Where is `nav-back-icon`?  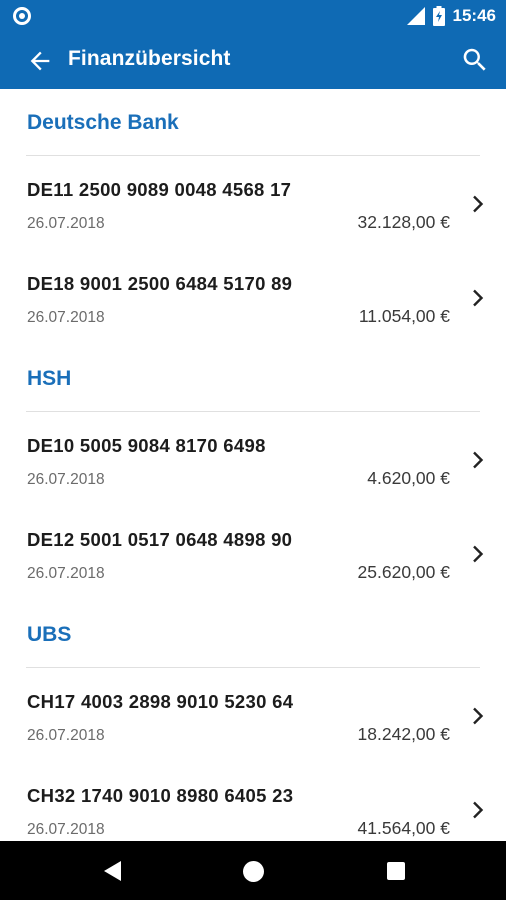 nav-back-icon is located at coordinates (112, 871).